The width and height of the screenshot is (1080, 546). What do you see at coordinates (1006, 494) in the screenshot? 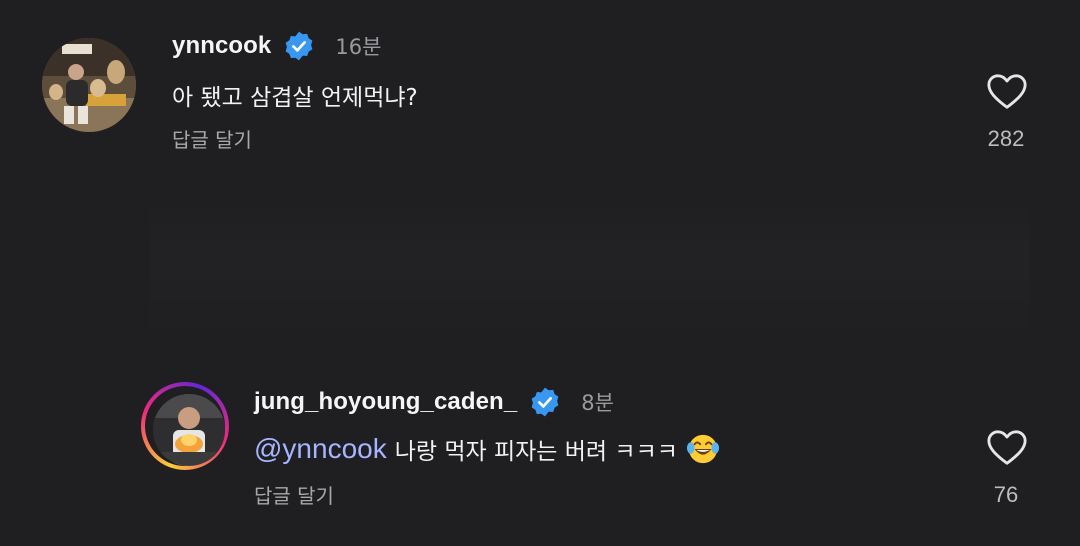
I see `like-count: 76` at bounding box center [1006, 494].